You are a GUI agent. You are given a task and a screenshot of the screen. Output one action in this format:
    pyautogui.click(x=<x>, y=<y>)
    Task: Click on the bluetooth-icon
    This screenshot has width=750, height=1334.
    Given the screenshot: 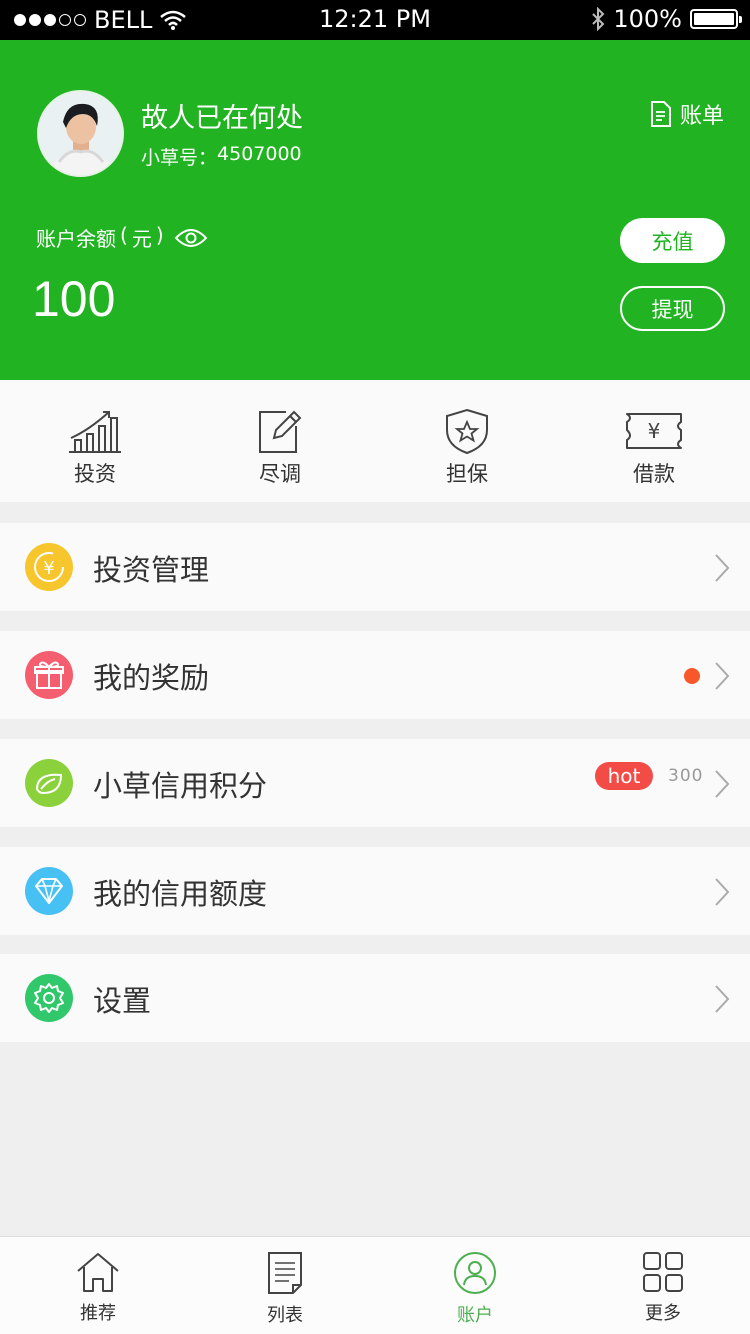 What is the action you would take?
    pyautogui.click(x=598, y=19)
    